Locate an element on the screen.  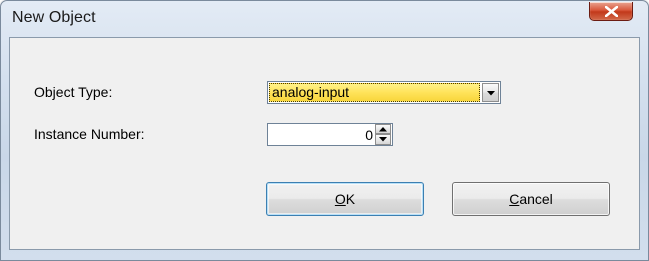
ok-button: OK is located at coordinates (345, 199).